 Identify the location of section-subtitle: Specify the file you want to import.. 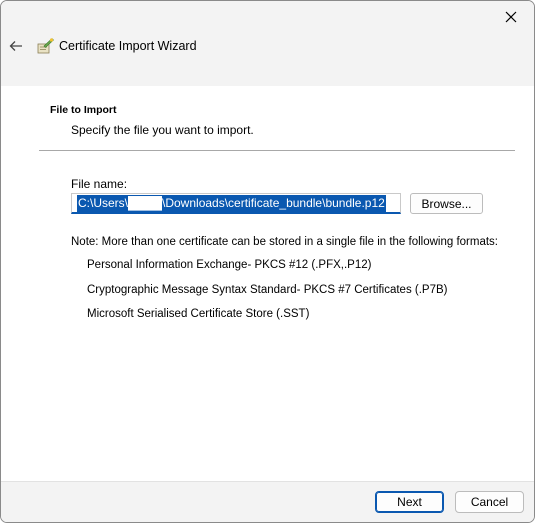
(162, 130).